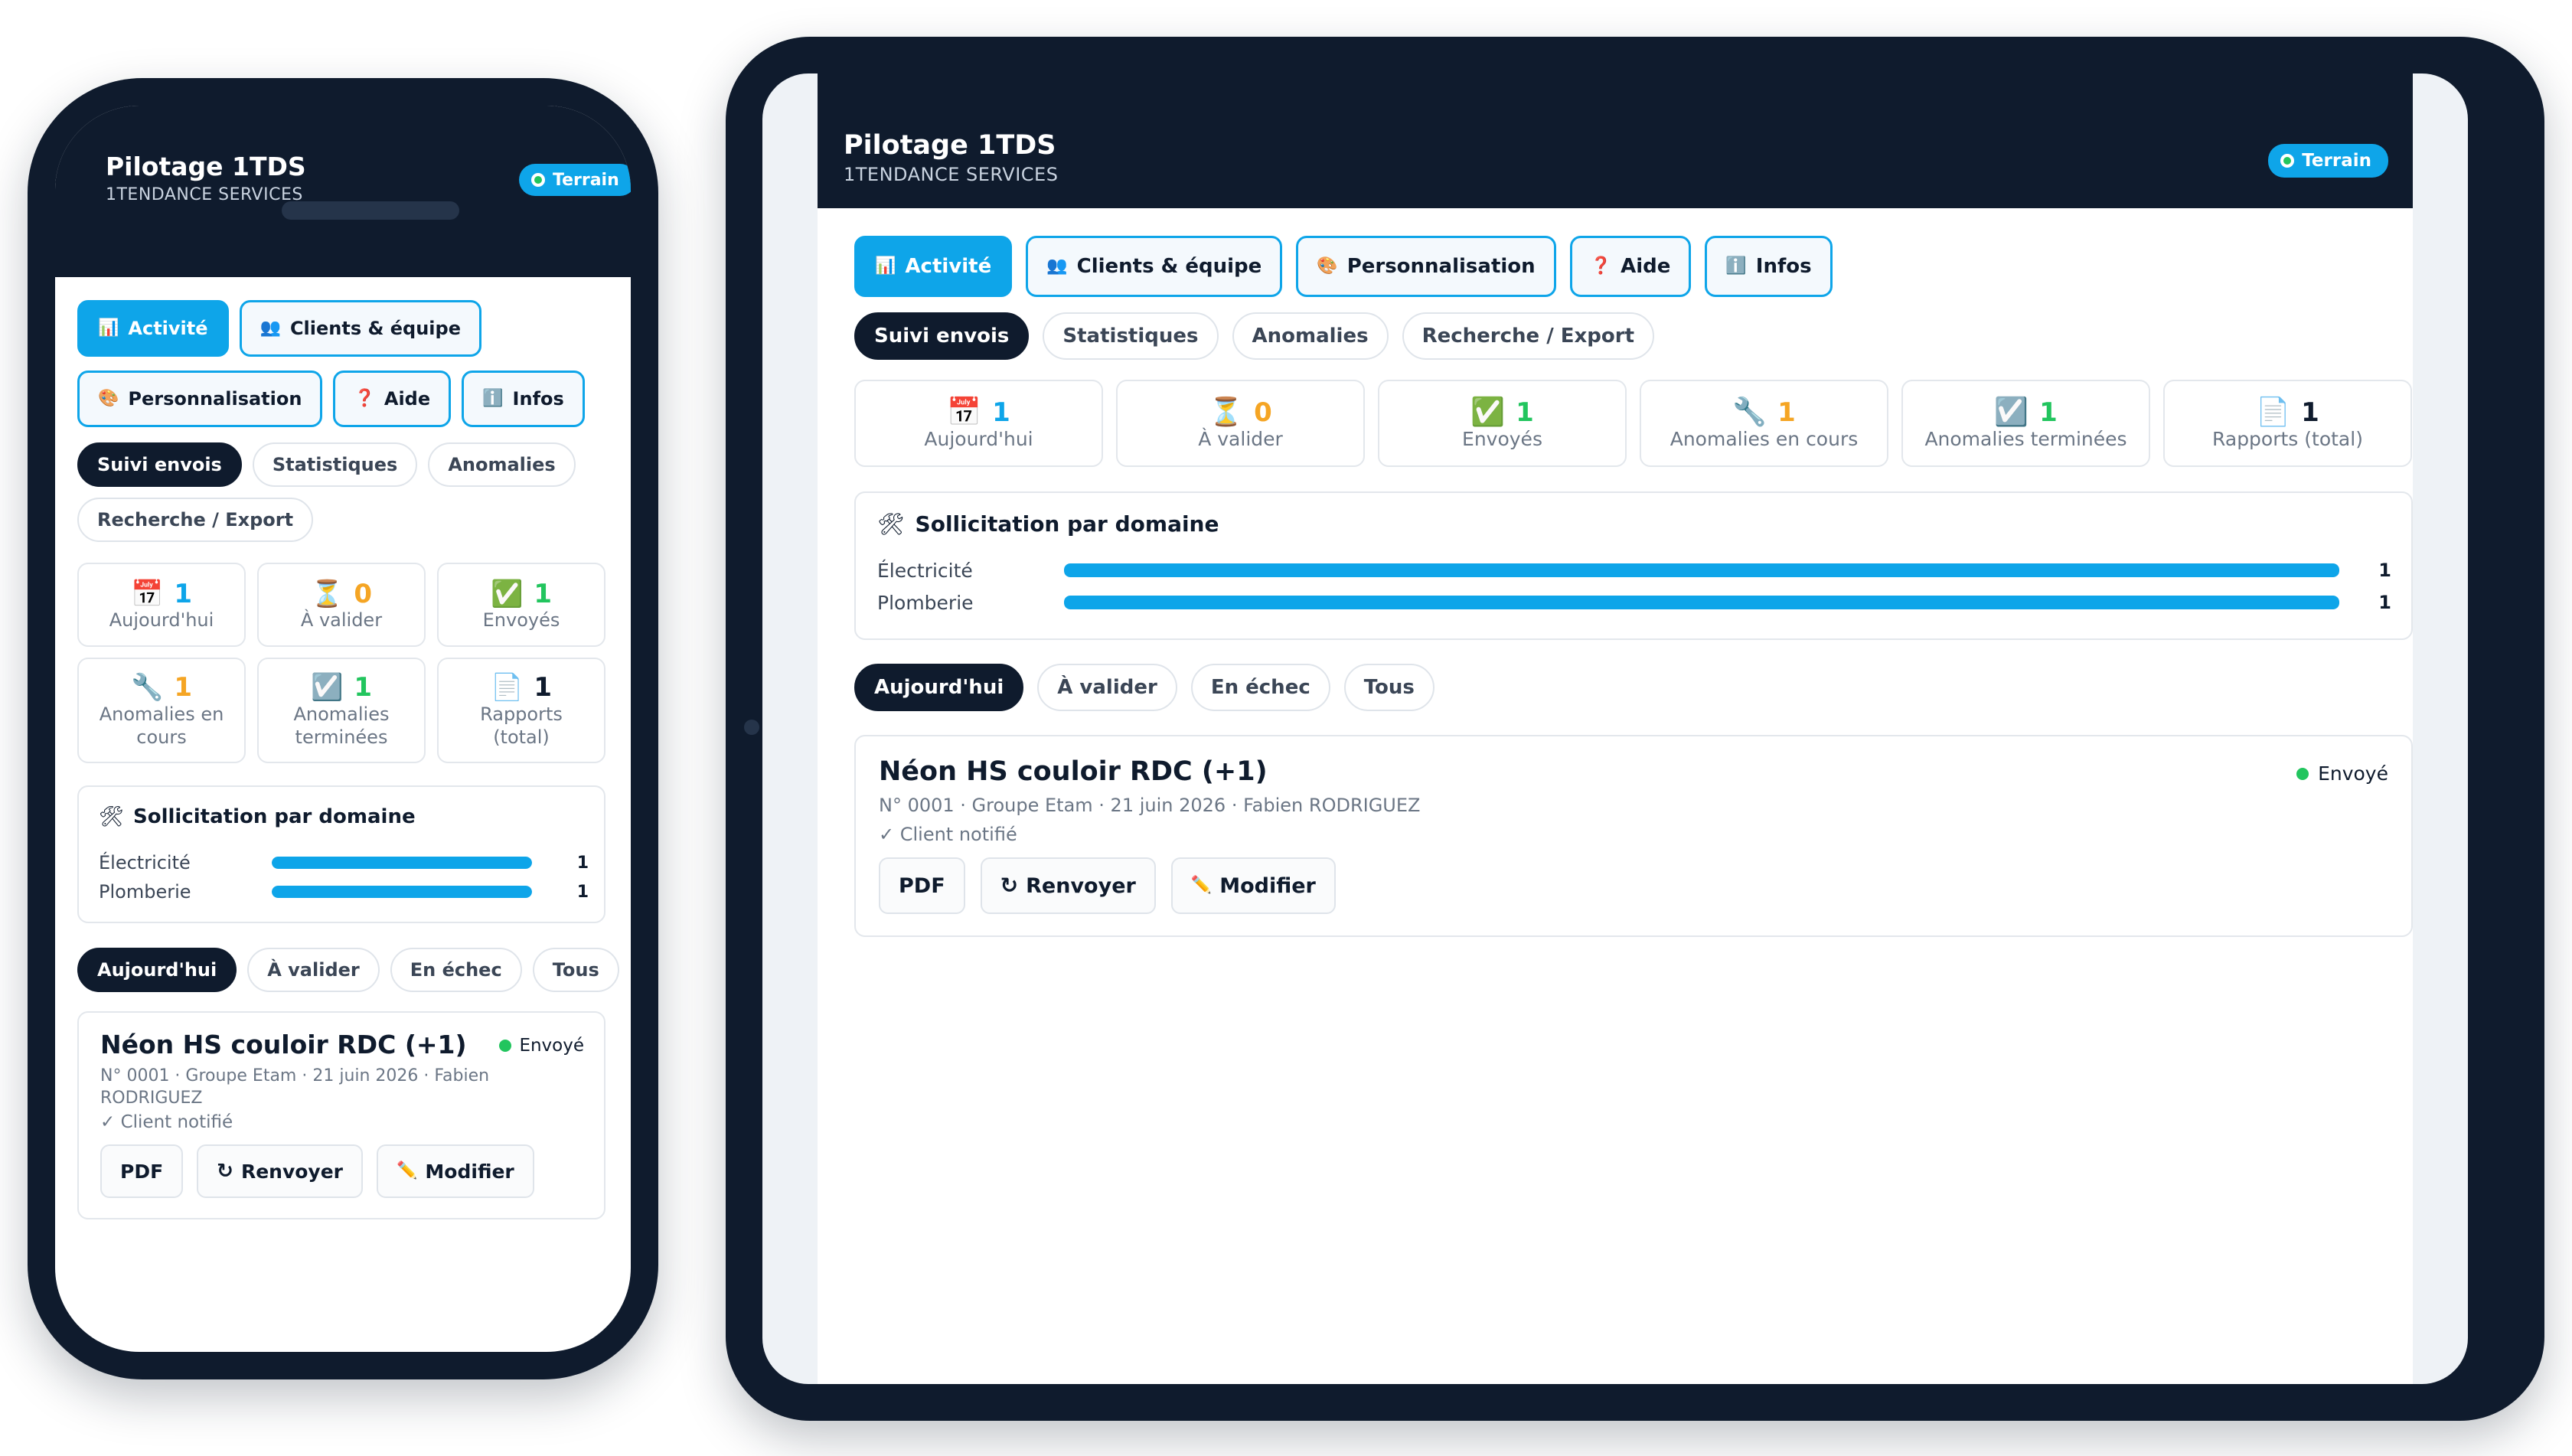  Describe the element at coordinates (1226, 412) in the screenshot. I see `hourglass-icon: ⏳` at that location.